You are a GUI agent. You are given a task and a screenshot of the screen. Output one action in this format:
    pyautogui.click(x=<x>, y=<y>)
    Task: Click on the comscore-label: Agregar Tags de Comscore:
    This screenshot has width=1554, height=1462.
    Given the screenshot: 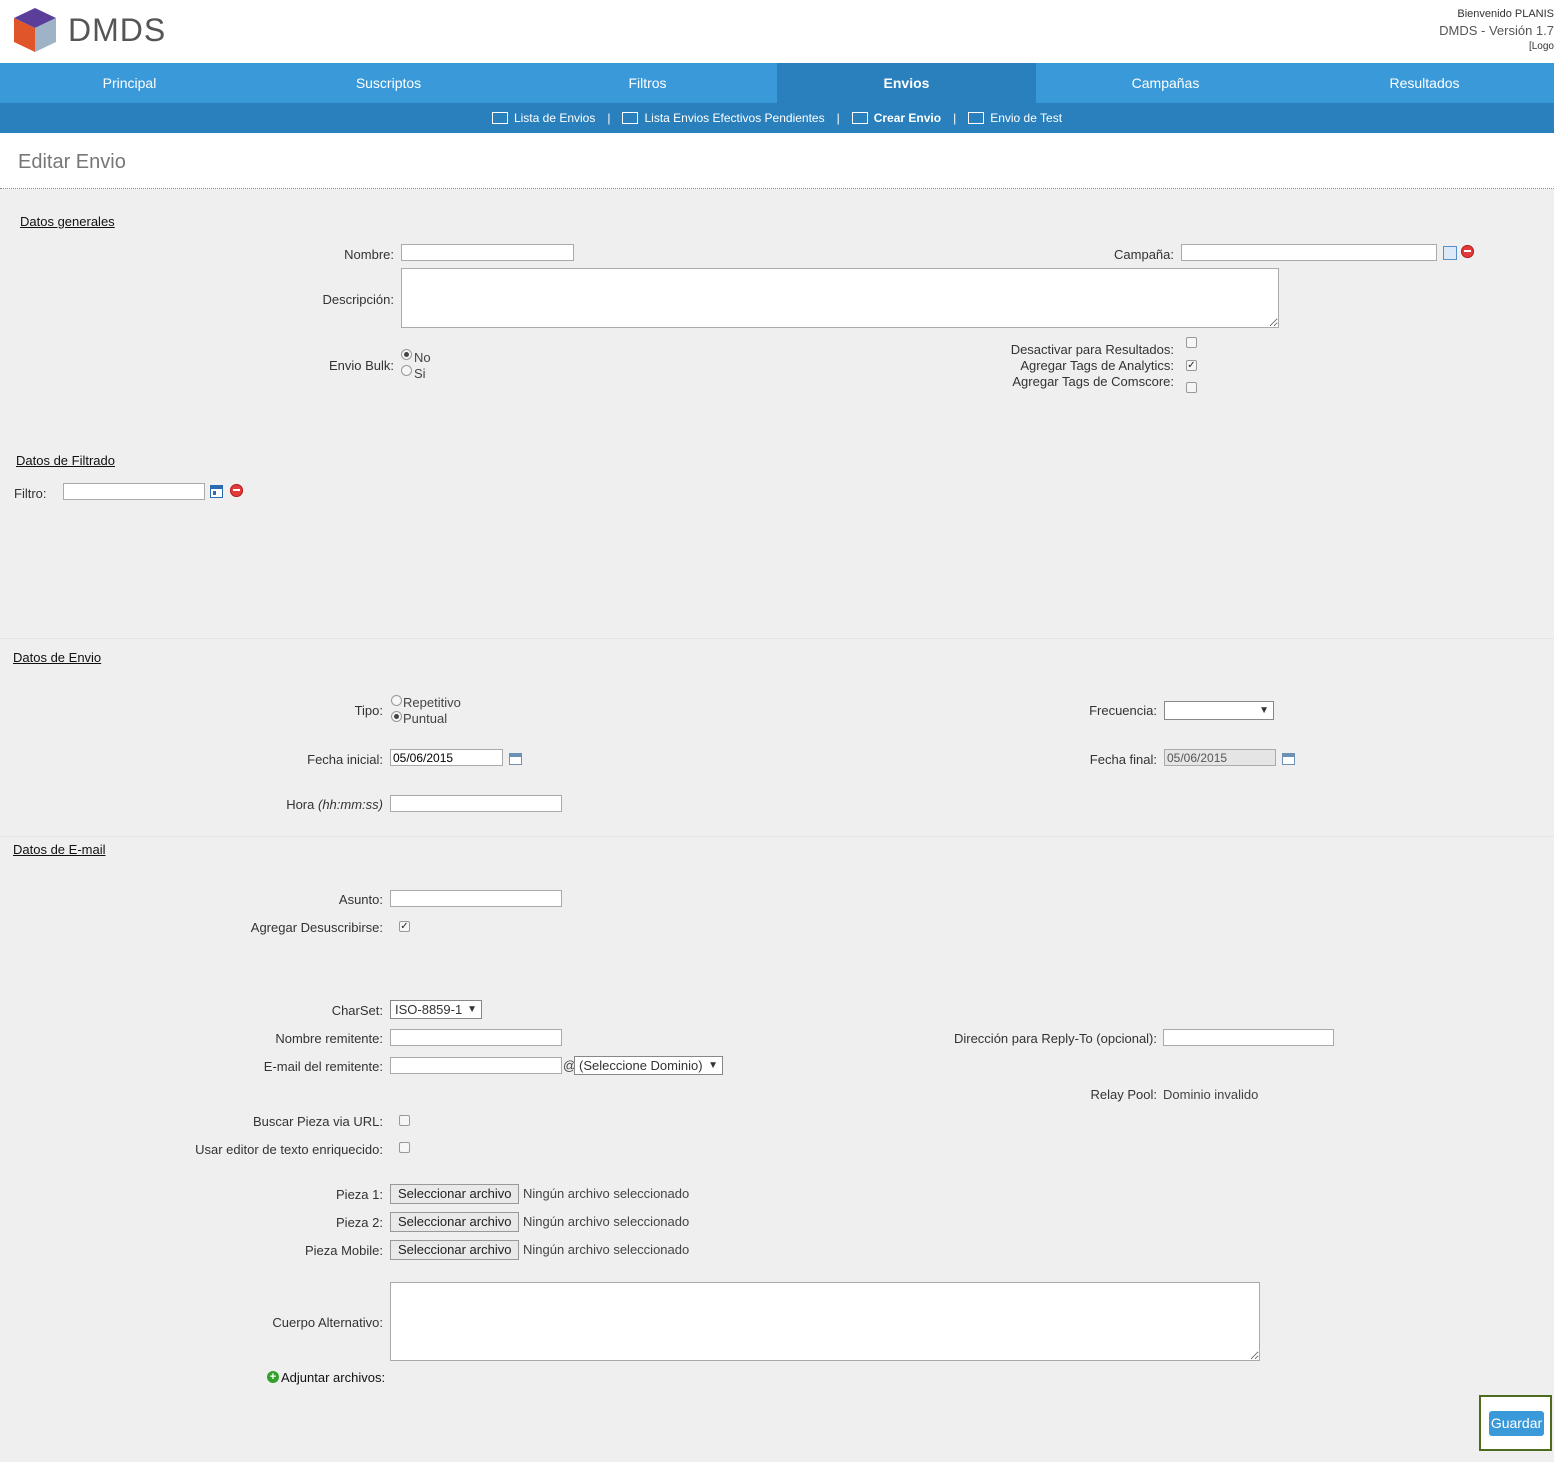 What is the action you would take?
    pyautogui.click(x=1093, y=381)
    